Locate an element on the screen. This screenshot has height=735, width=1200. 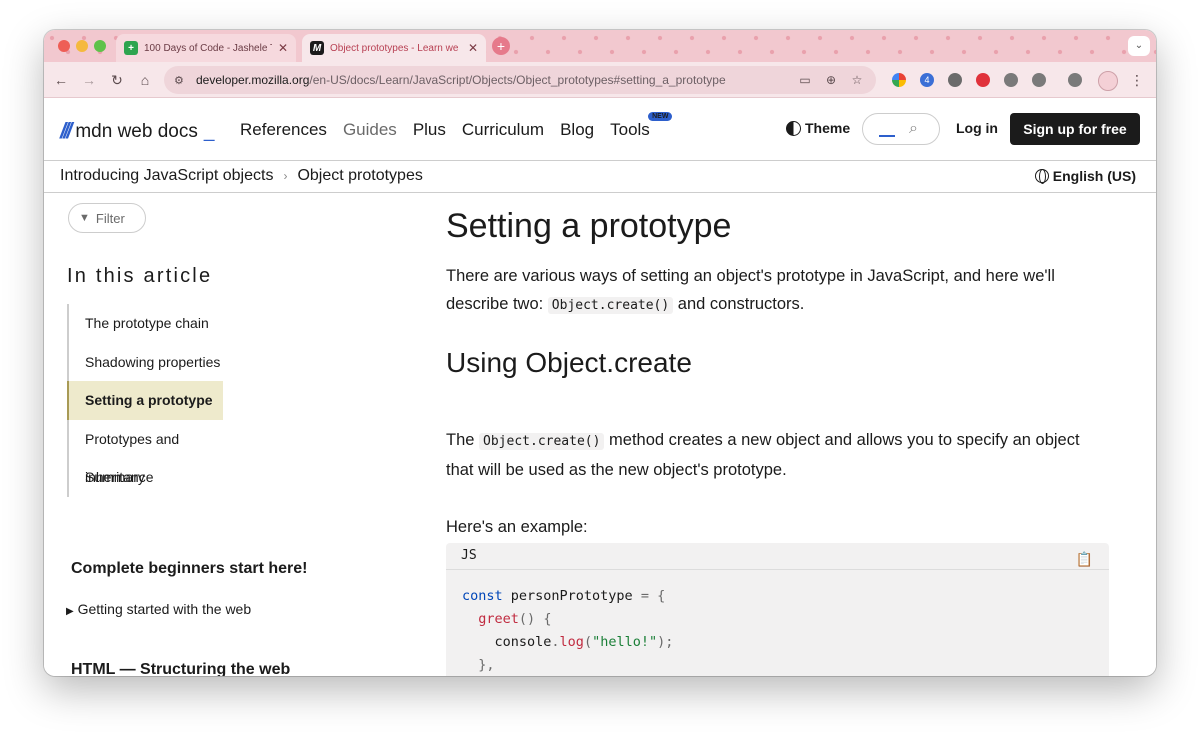
nav-tools-wrapper: Tools NEW is located at coordinates (641, 126).